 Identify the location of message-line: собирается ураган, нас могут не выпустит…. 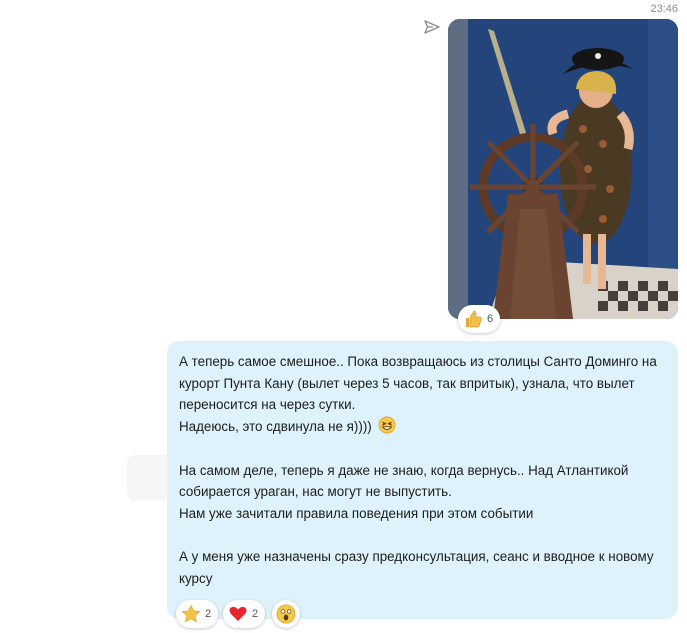
(315, 492).